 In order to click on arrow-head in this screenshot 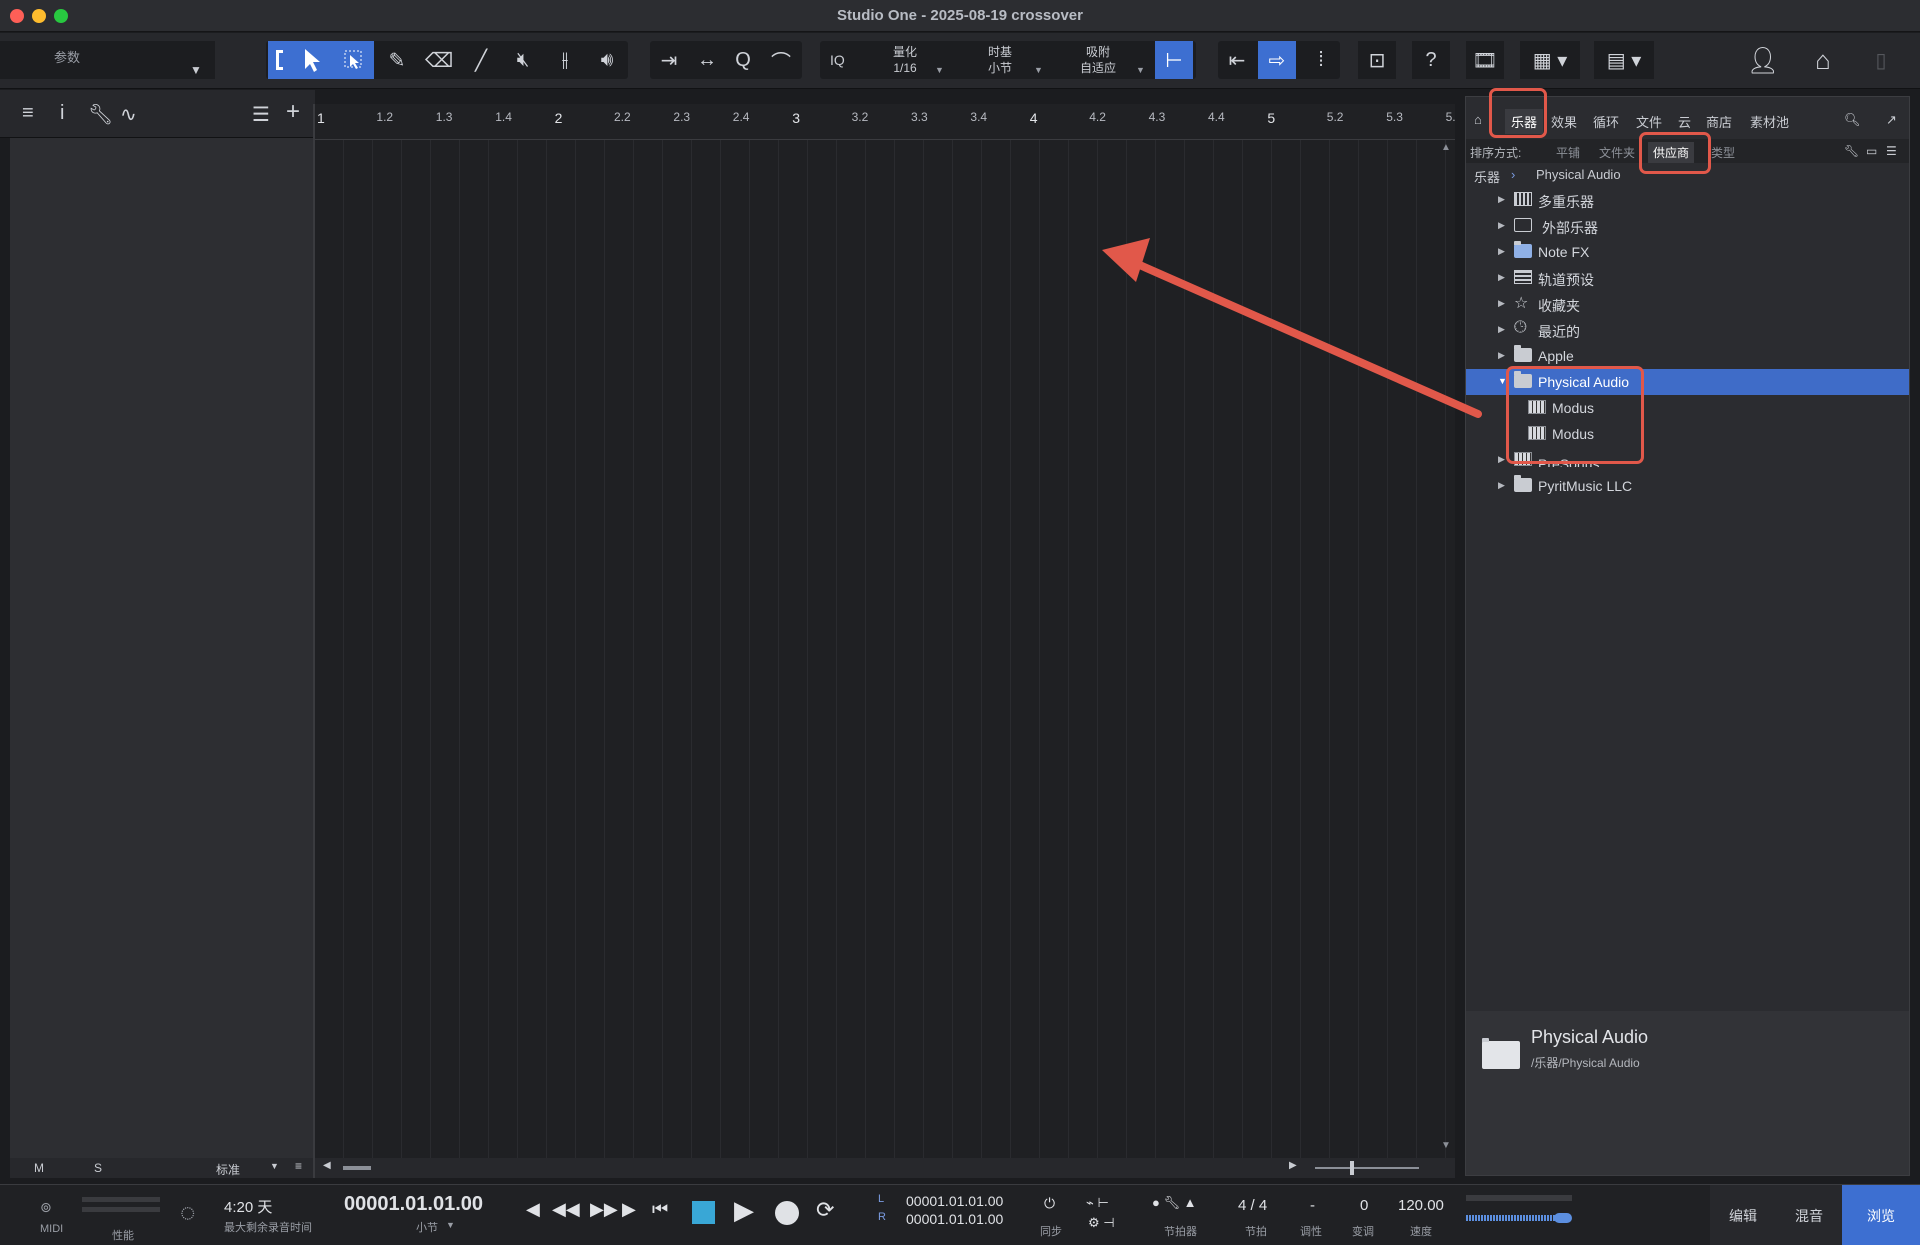, I will do `click(1126, 260)`.